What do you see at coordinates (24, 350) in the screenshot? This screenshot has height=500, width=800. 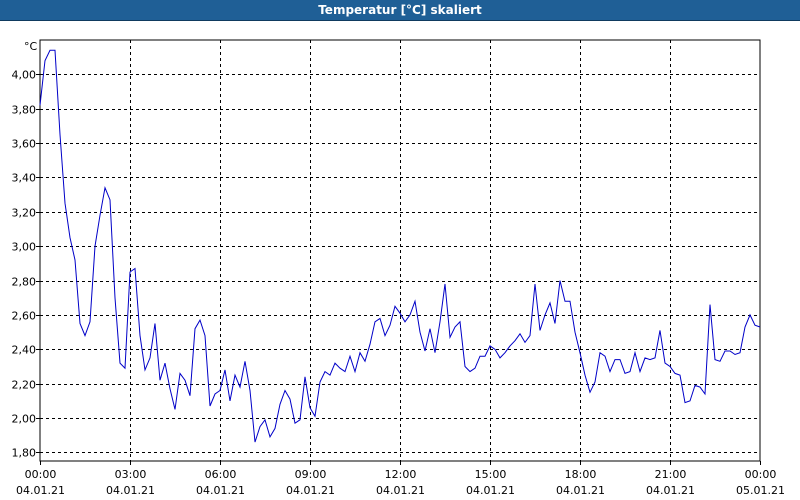 I see `y-tick-label: 2,40` at bounding box center [24, 350].